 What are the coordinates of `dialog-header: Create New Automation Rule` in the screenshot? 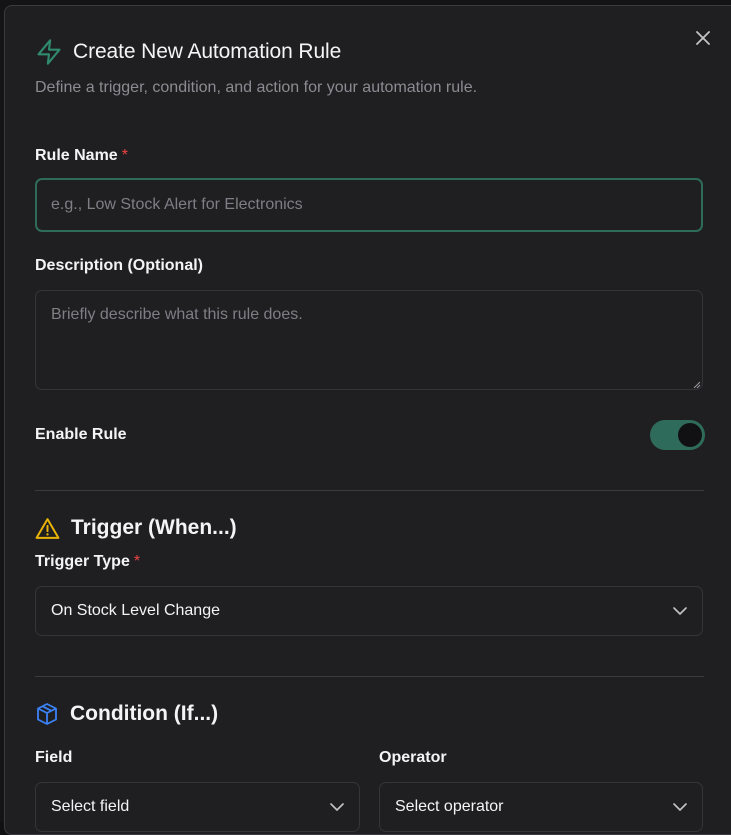 It's located at (188, 52).